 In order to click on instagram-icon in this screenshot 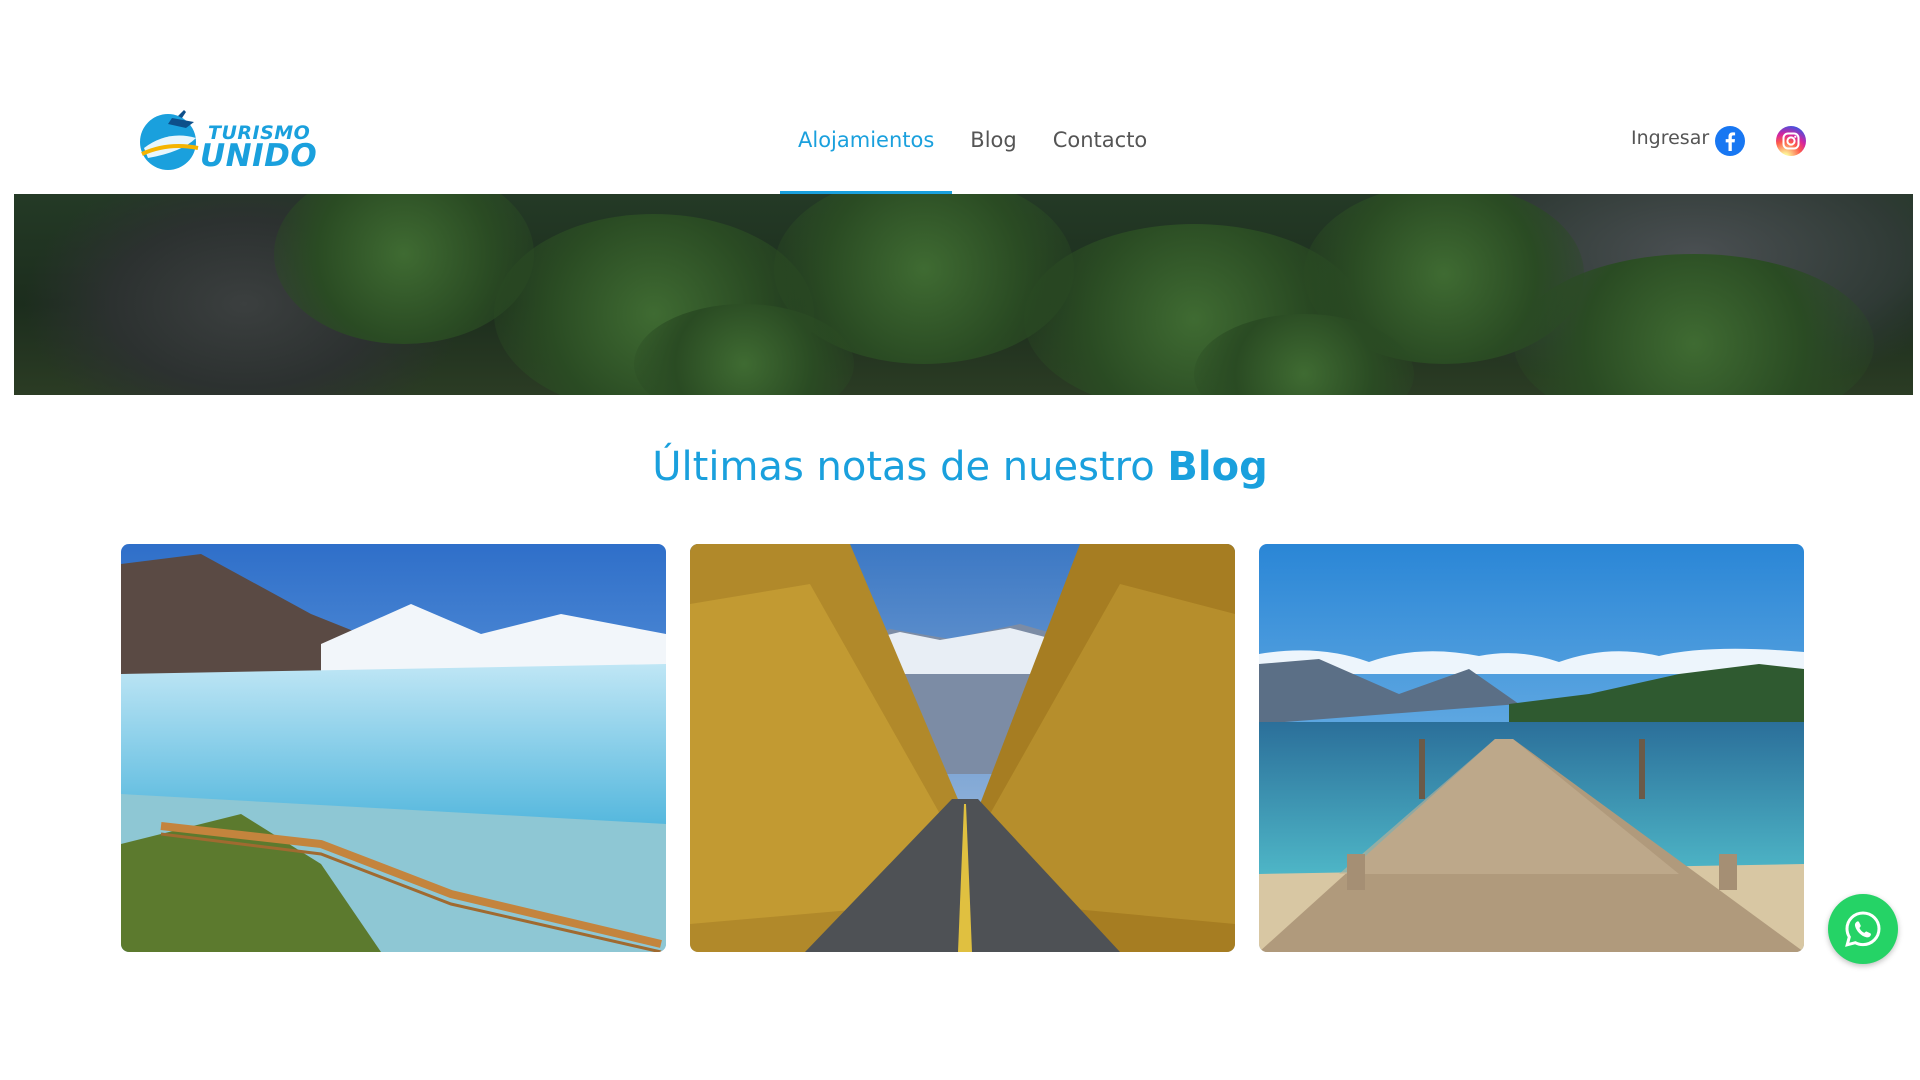, I will do `click(1791, 141)`.